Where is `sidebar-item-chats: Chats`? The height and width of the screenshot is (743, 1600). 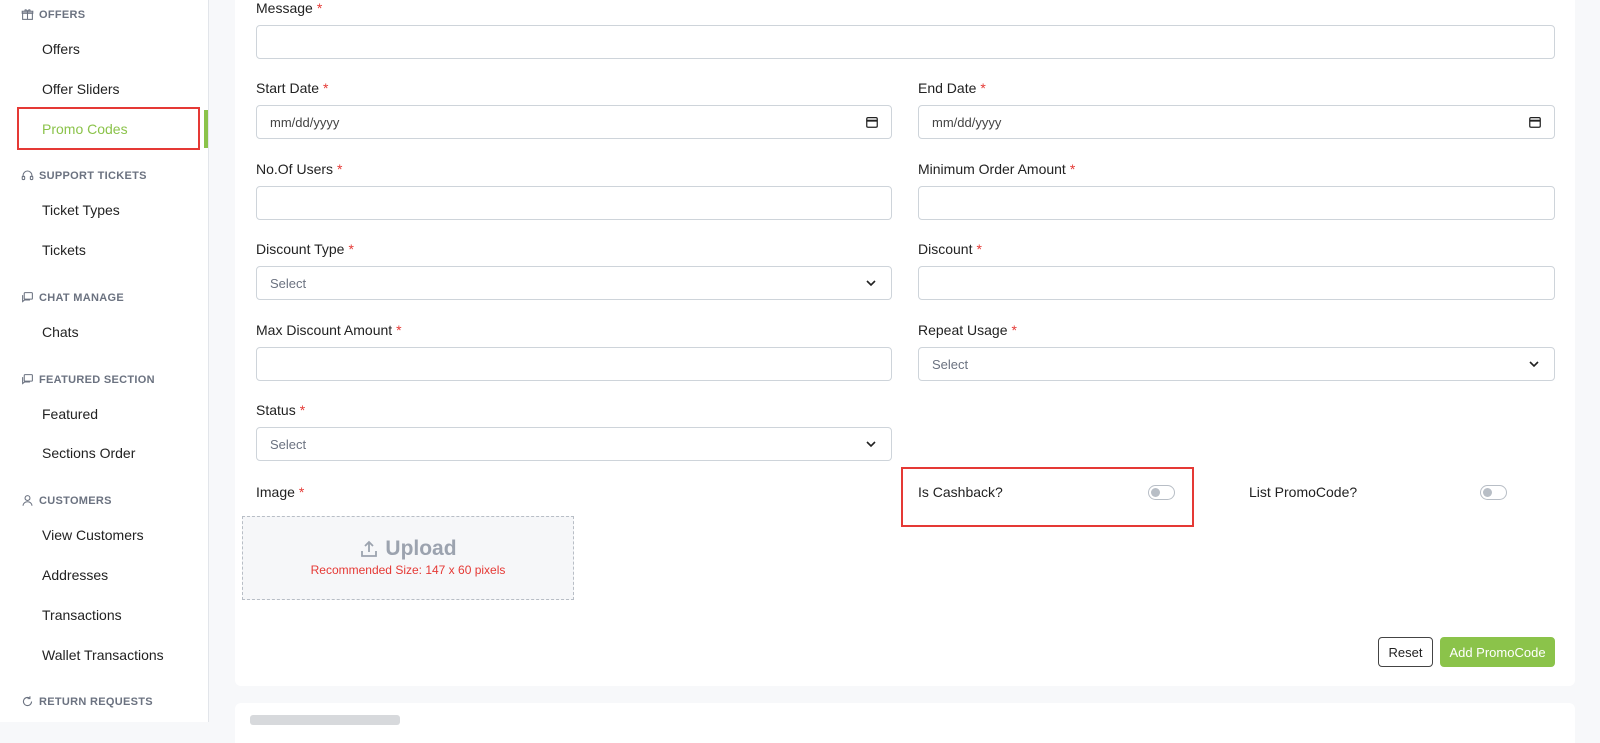 sidebar-item-chats: Chats is located at coordinates (60, 332).